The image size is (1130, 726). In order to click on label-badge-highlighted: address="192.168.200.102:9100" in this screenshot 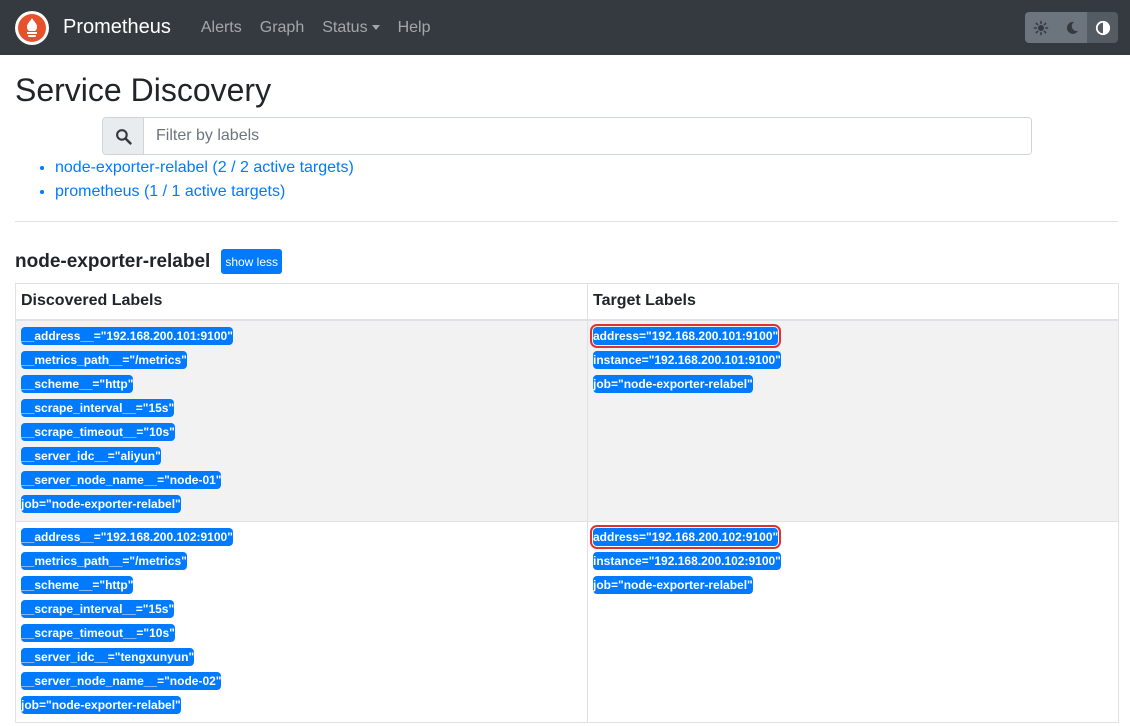, I will do `click(685, 536)`.